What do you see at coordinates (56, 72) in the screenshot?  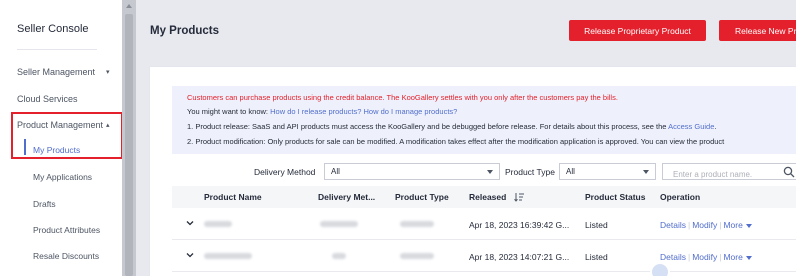 I see `sidebar-item-label: Seller Management` at bounding box center [56, 72].